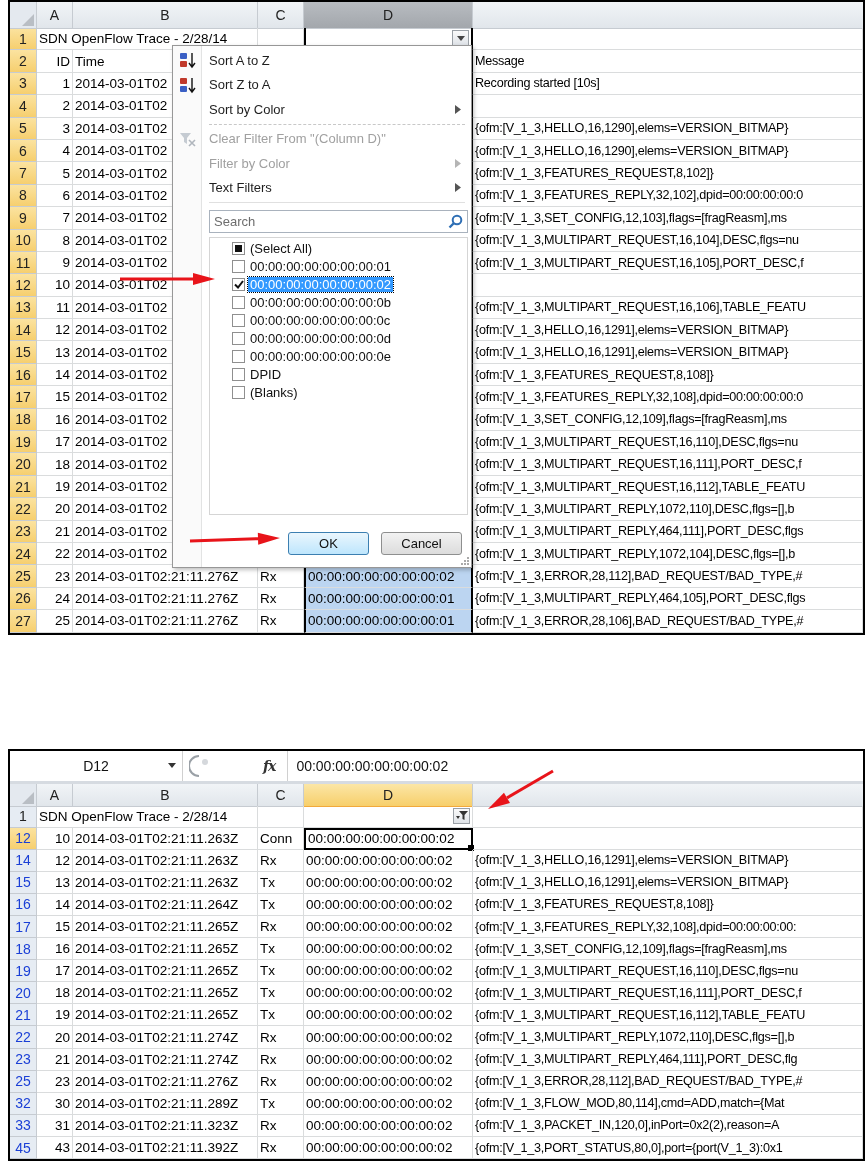 The width and height of the screenshot is (865, 1165). I want to click on table-cell: 5, so click(55, 173).